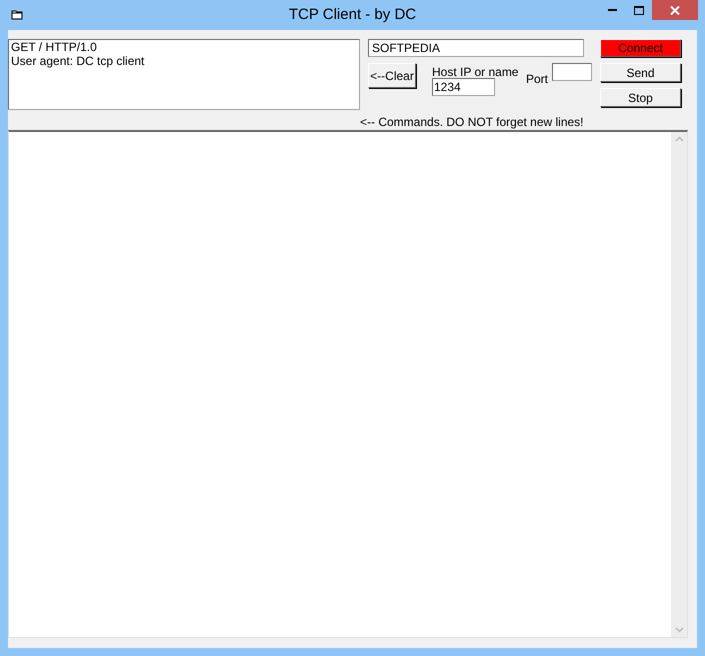  I want to click on app-icon, so click(17, 14).